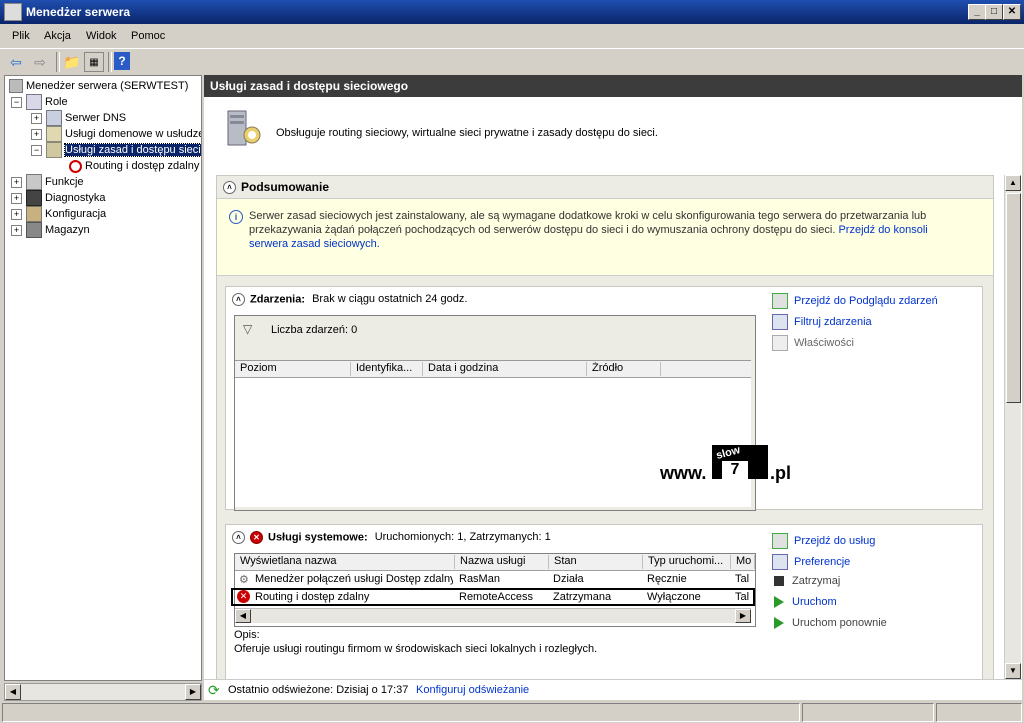  I want to click on event-viewer-icon, so click(780, 301).